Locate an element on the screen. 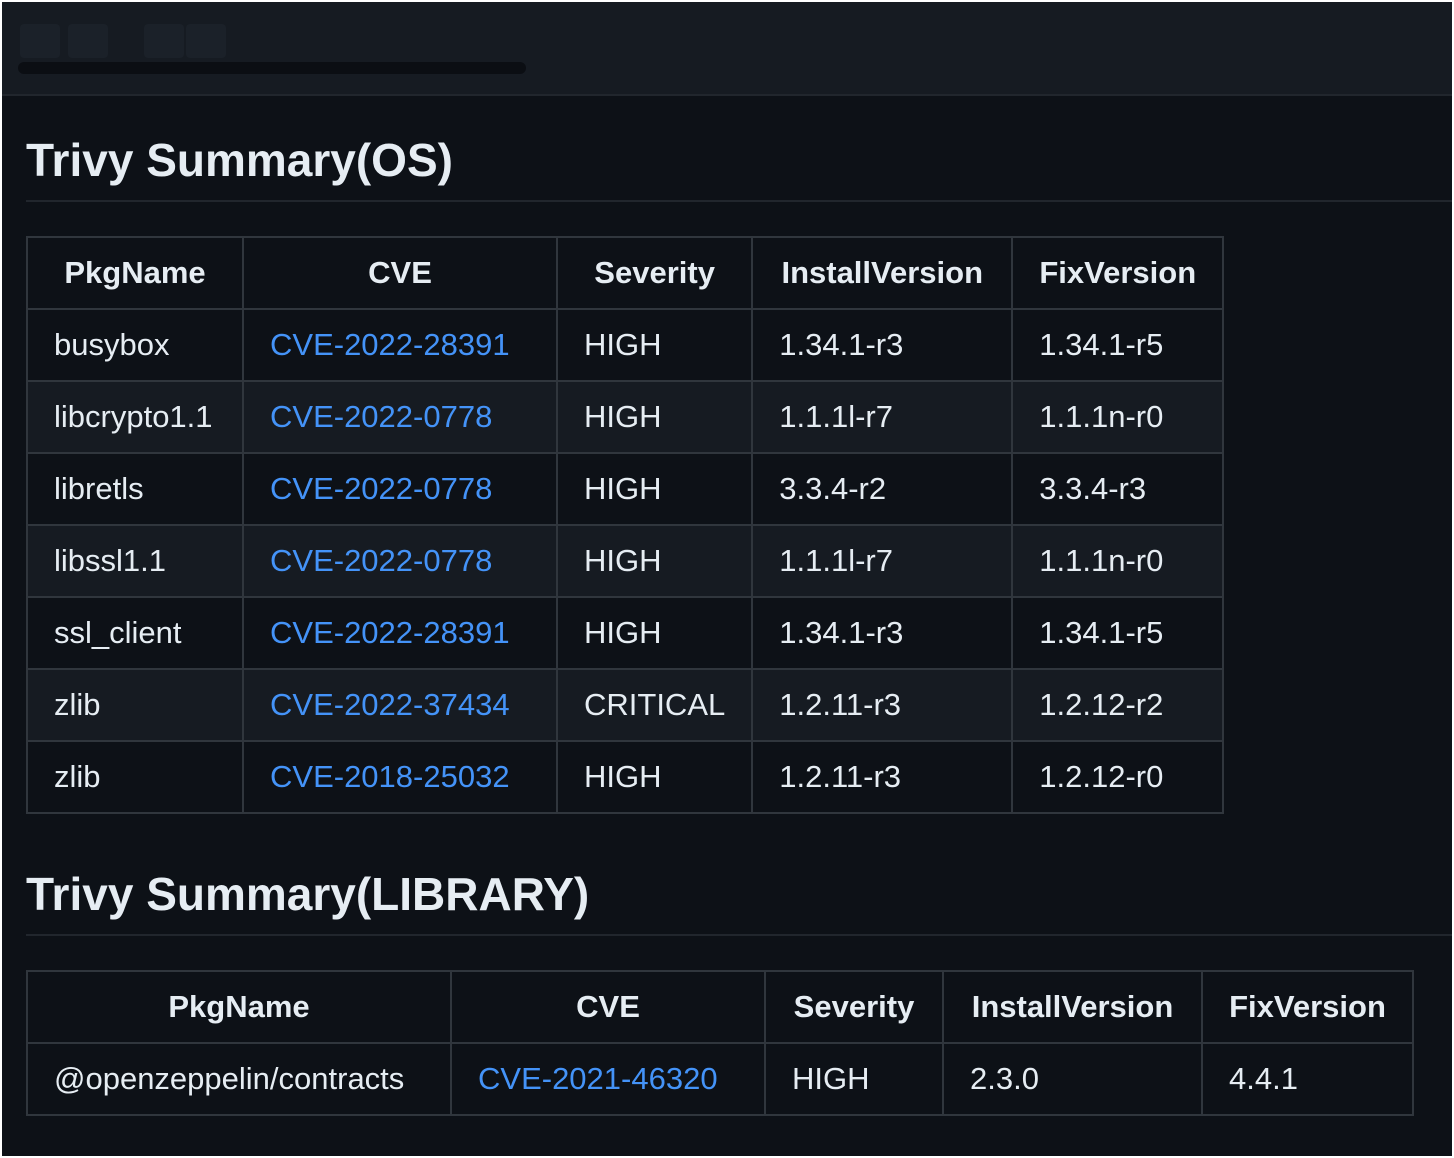  cve-link: CVE-2018-25032 is located at coordinates (390, 776).